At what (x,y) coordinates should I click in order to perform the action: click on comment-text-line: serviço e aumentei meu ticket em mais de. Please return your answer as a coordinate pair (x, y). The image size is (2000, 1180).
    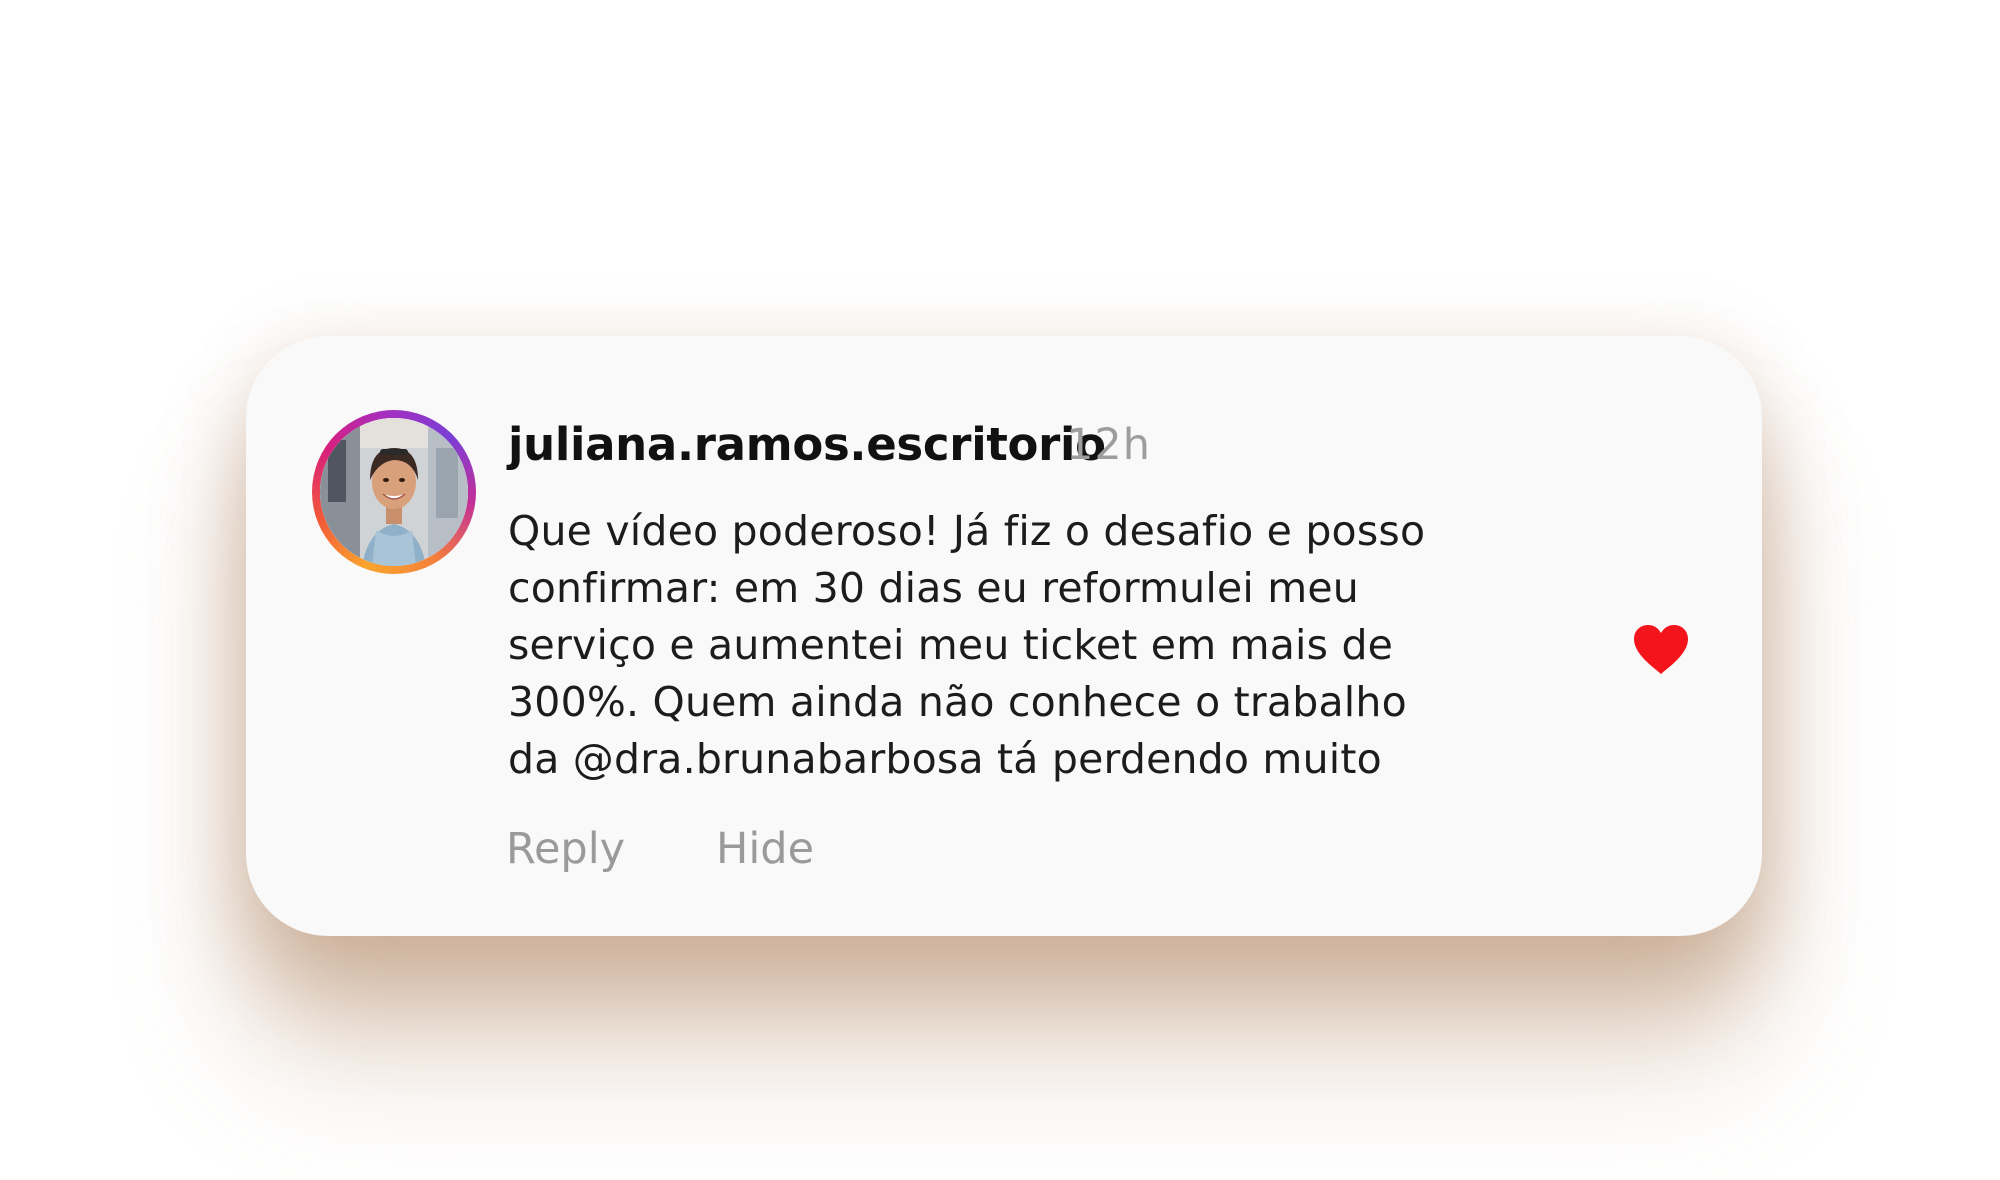
    Looking at the image, I should click on (951, 645).